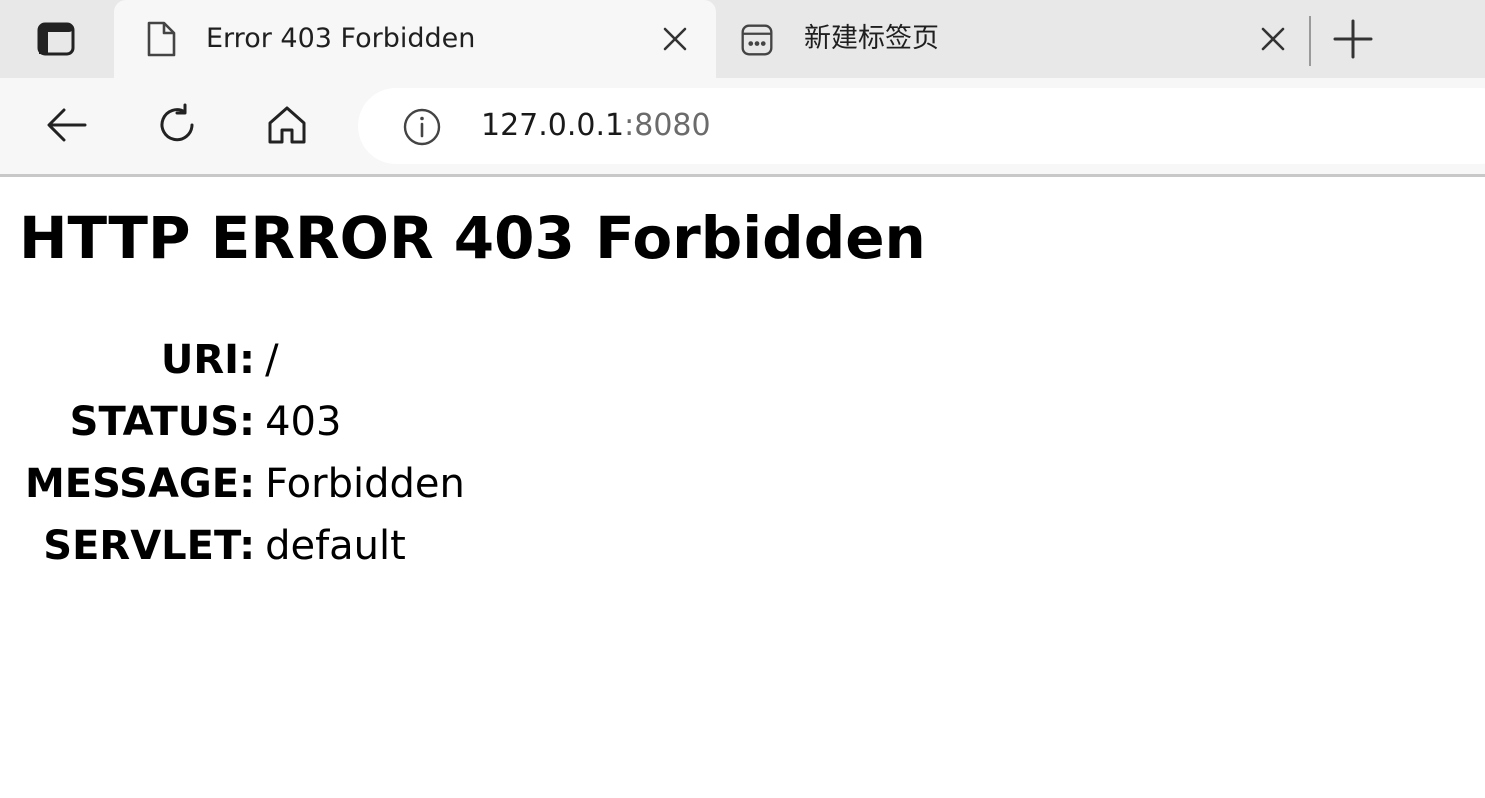 Image resolution: width=1485 pixels, height=798 pixels. I want to click on table-row: SERVLET: default, so click(245, 546).